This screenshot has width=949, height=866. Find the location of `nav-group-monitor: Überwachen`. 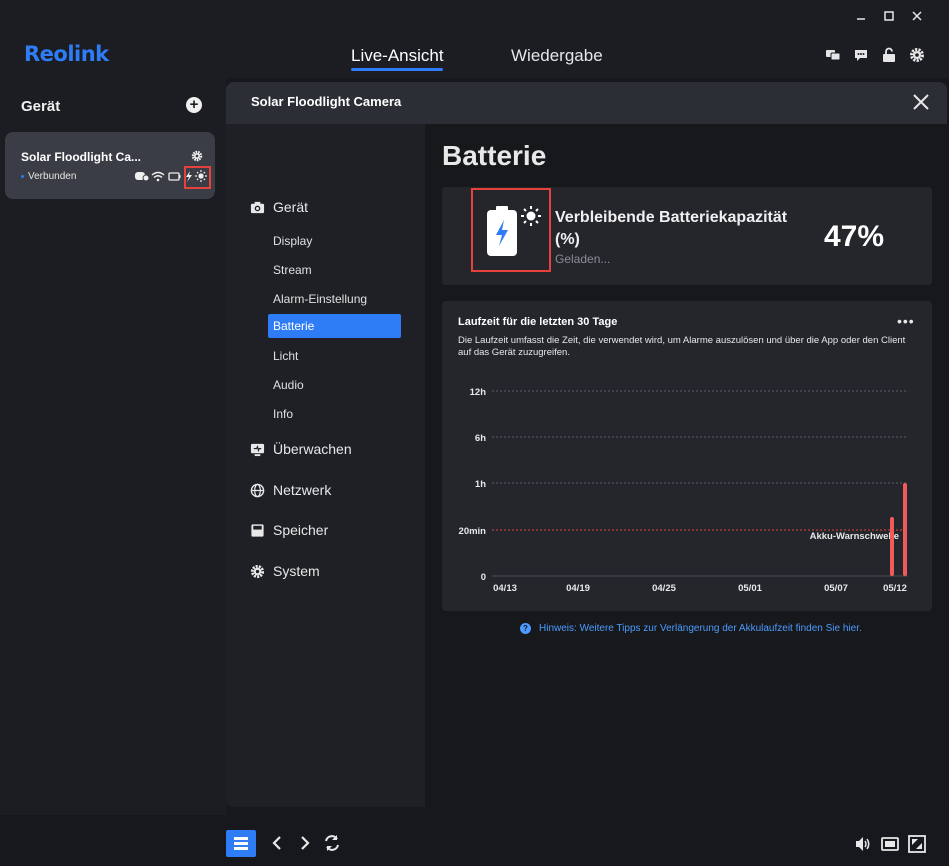

nav-group-monitor: Überwachen is located at coordinates (301, 449).